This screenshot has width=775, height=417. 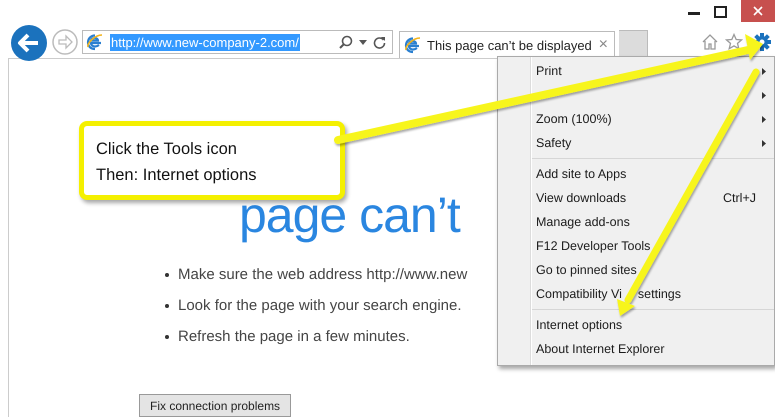 I want to click on menu-item: Internet options, so click(x=636, y=325).